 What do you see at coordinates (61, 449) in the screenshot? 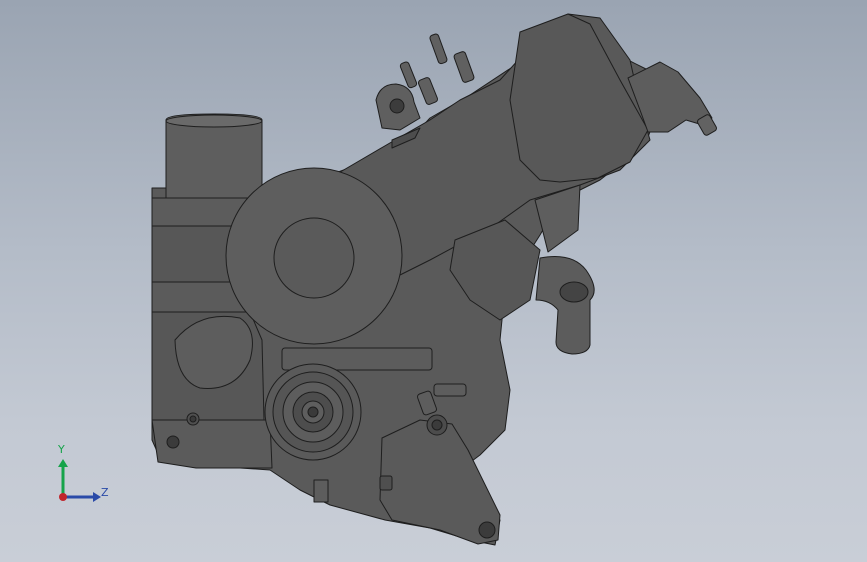
I see `y-axis-label: Y` at bounding box center [61, 449].